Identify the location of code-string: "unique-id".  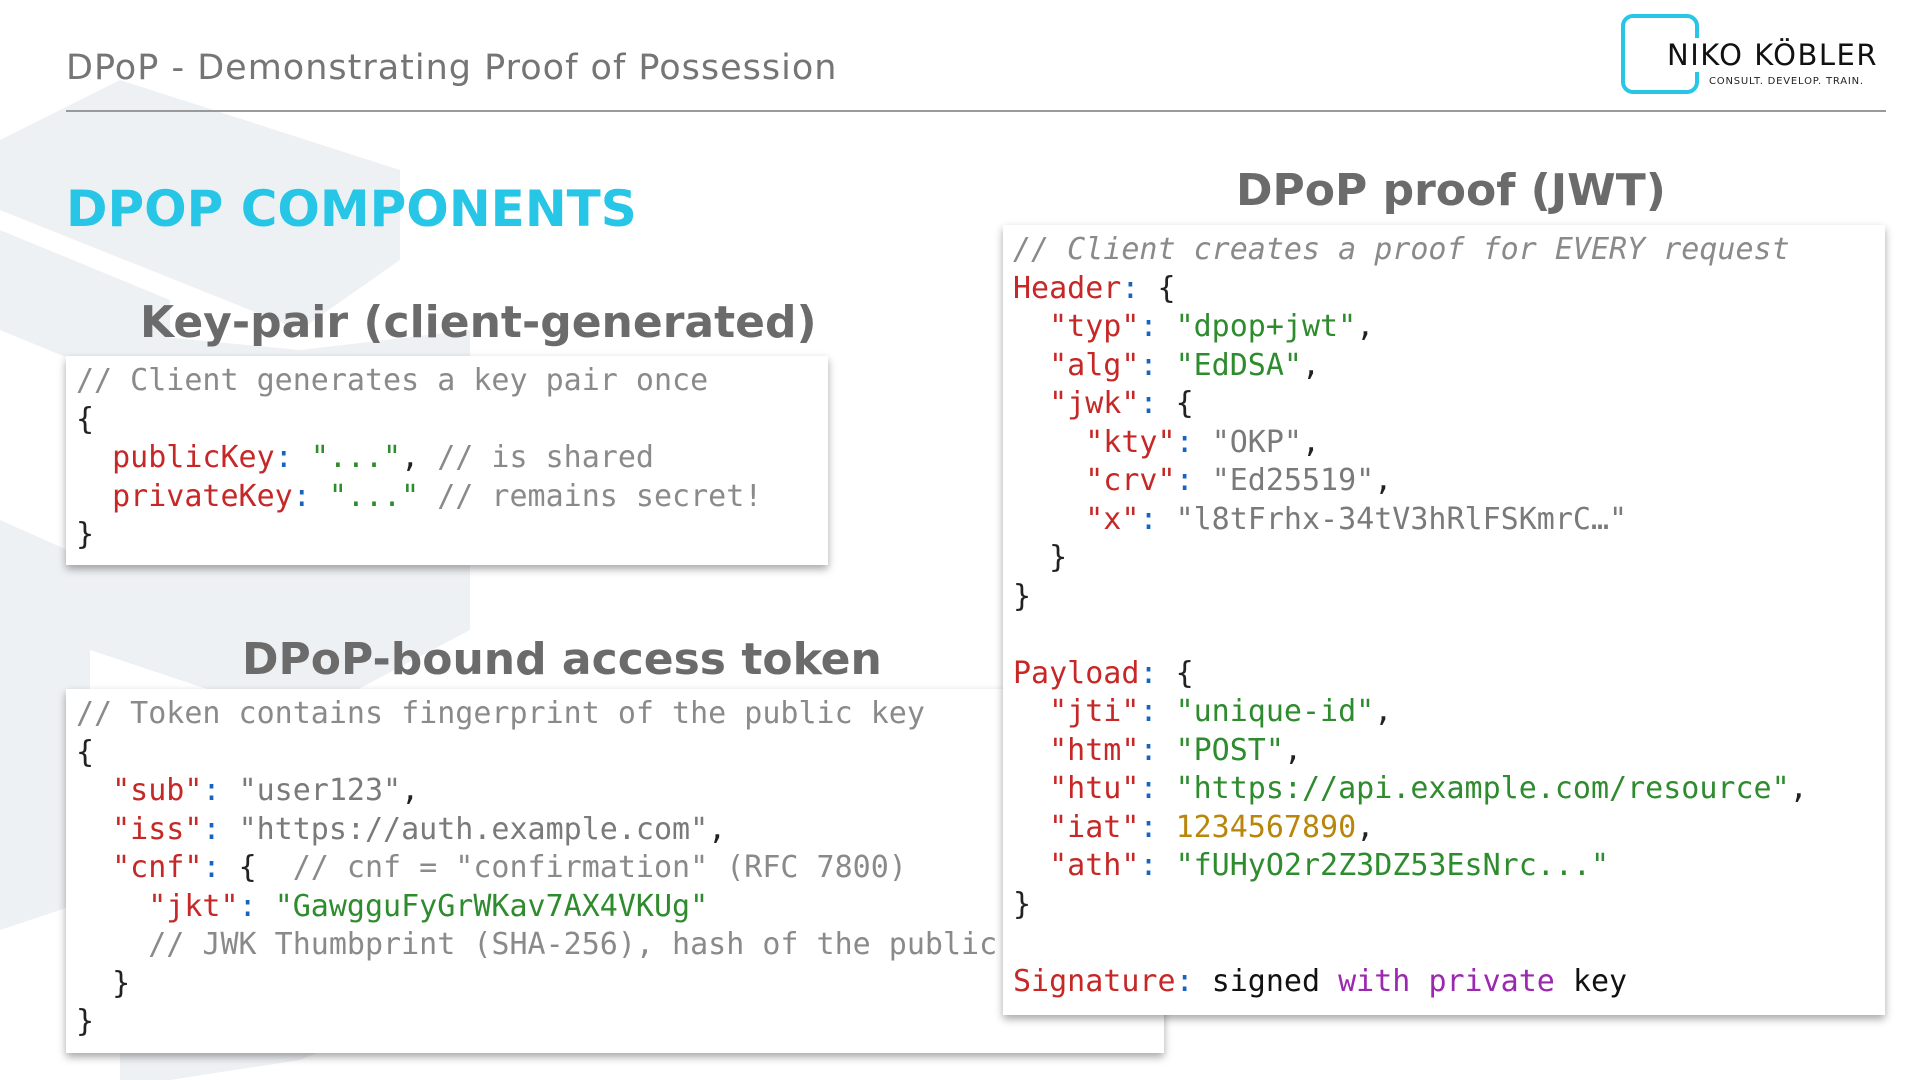
(1275, 711).